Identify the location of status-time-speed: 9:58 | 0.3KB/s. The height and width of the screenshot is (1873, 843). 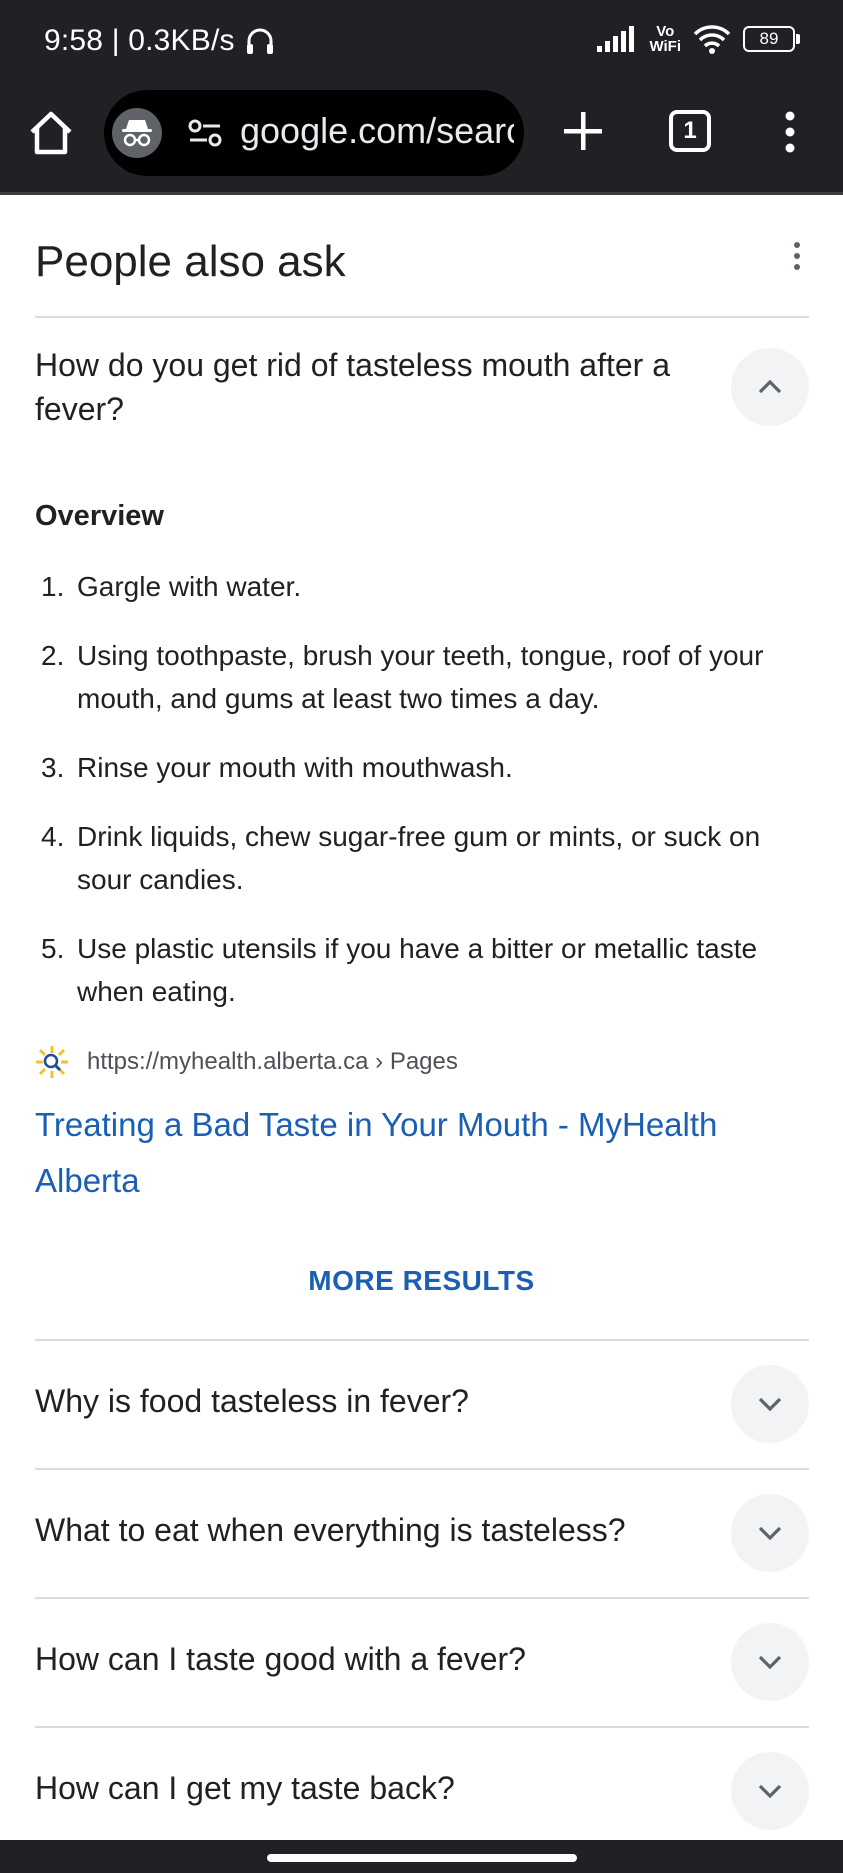
(139, 40).